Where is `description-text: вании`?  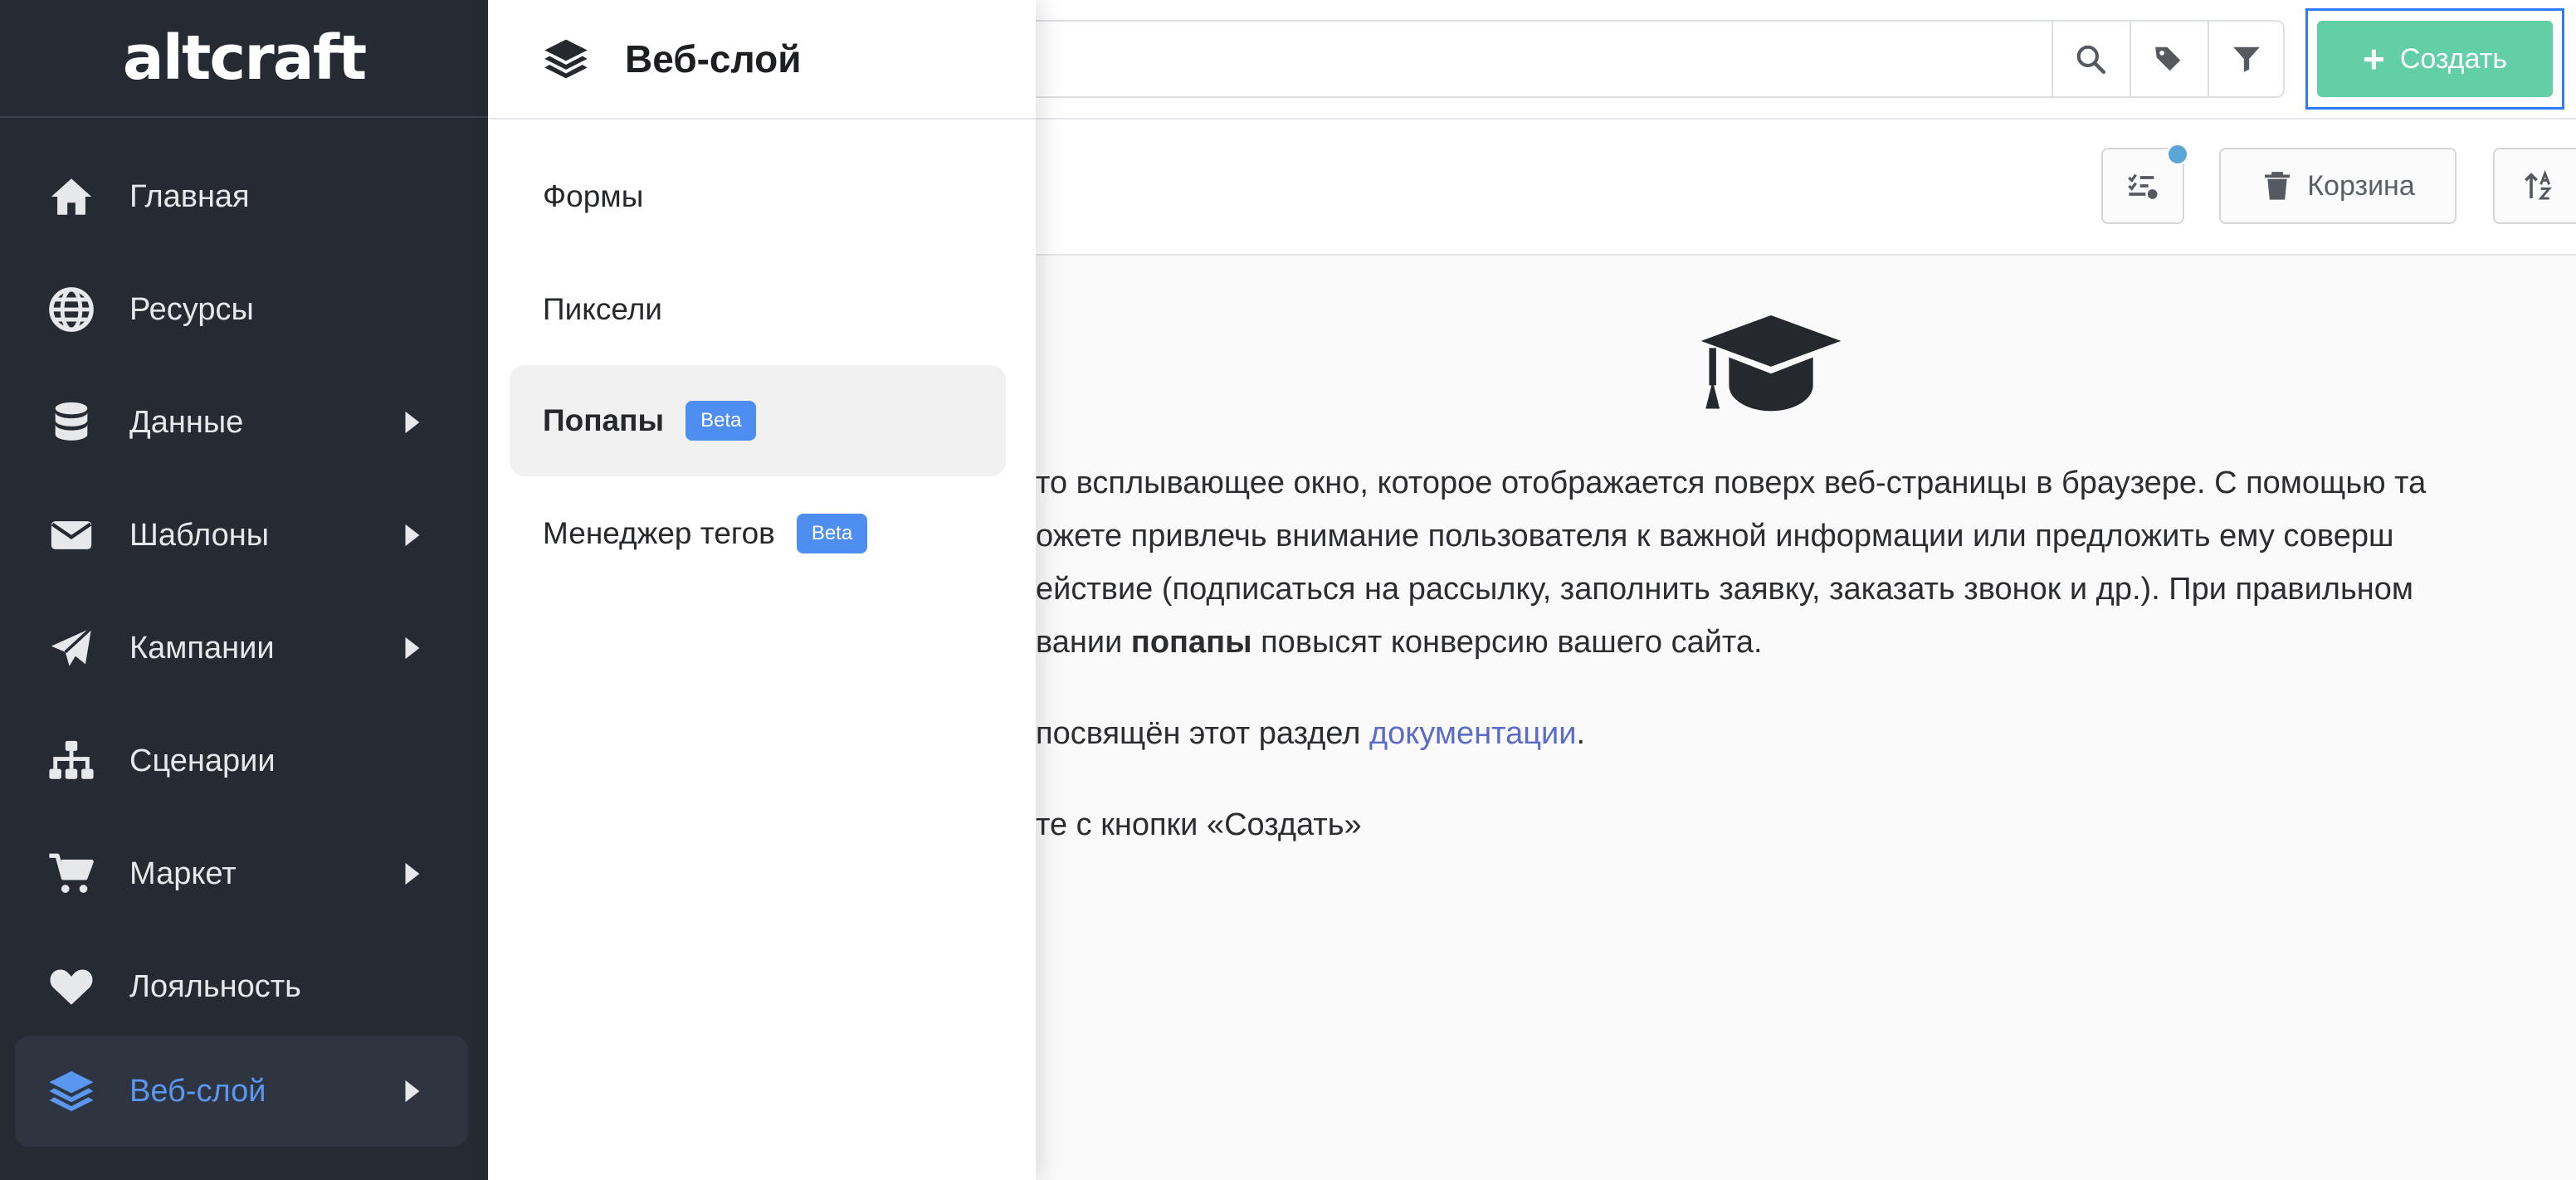 description-text: вании is located at coordinates (1083, 642).